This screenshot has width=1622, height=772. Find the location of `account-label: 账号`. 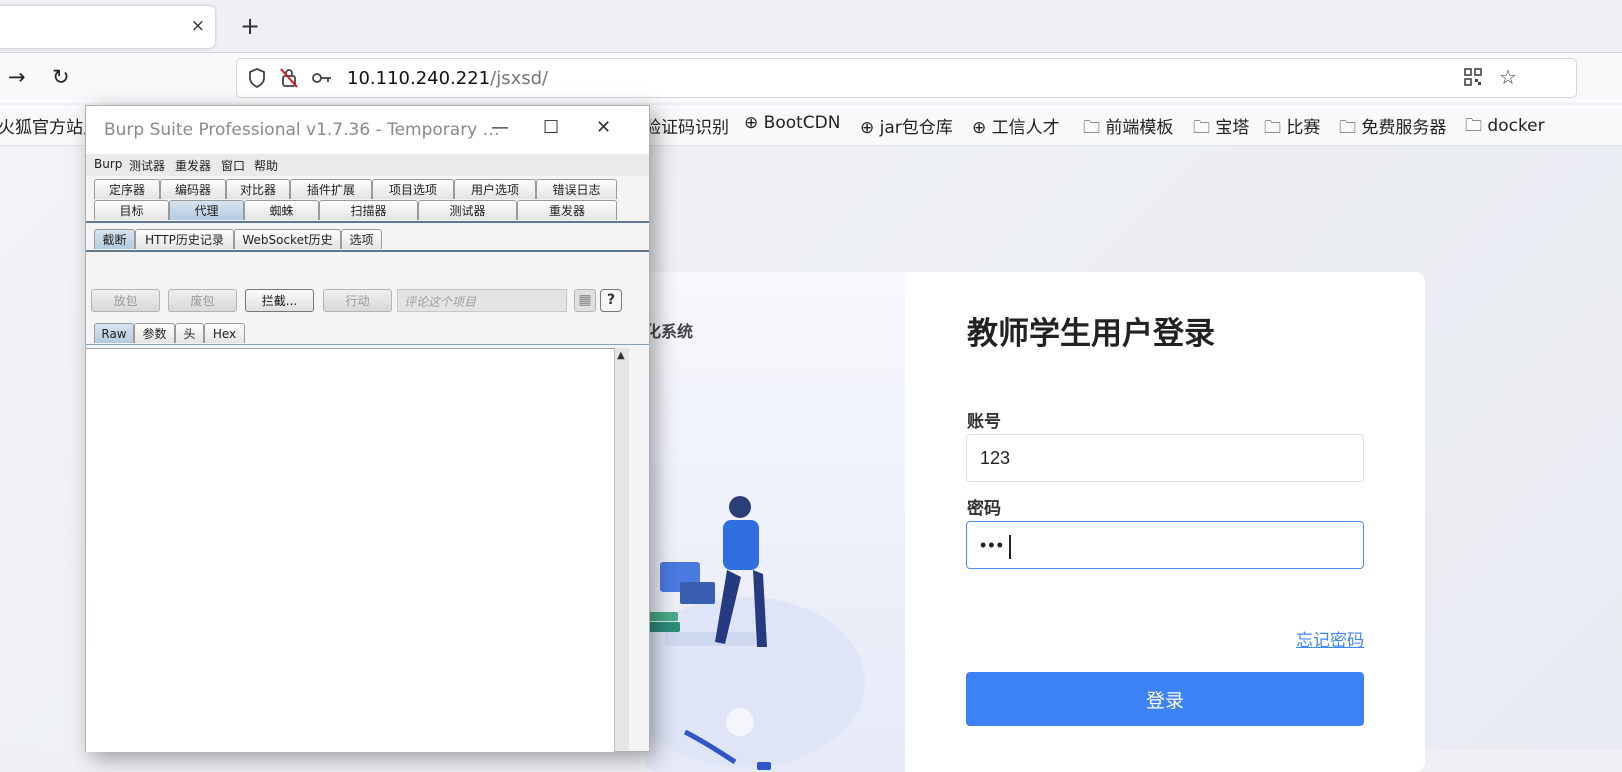

account-label: 账号 is located at coordinates (984, 422).